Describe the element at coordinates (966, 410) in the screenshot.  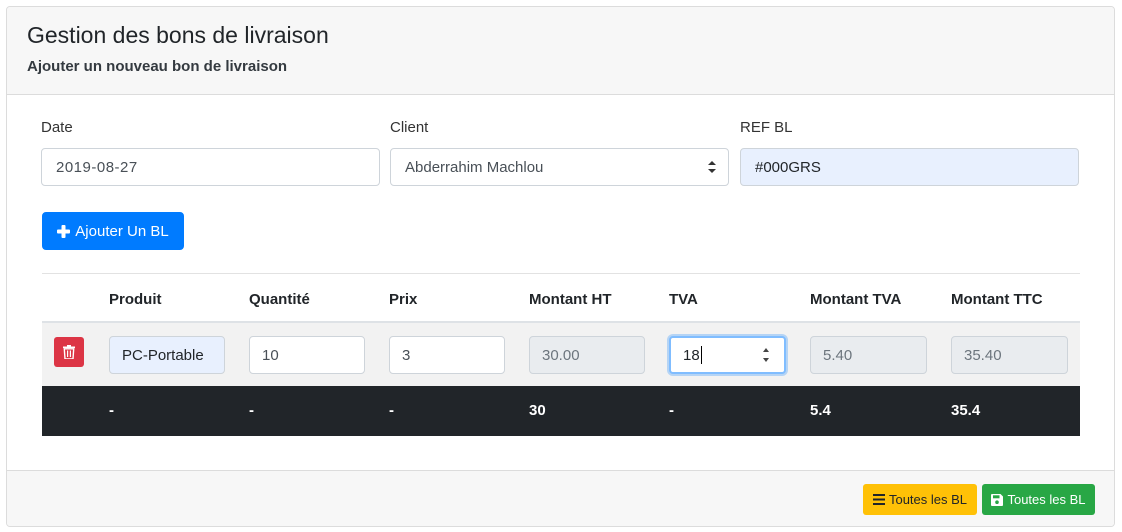
I see `total-montant-ttc: 35.4` at that location.